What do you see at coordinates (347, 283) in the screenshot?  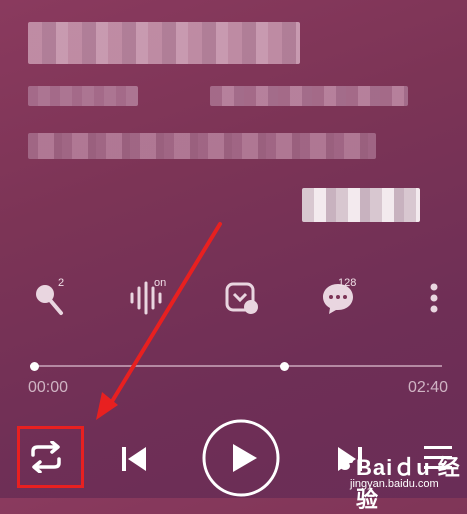 I see `comment-count-badge: 128` at bounding box center [347, 283].